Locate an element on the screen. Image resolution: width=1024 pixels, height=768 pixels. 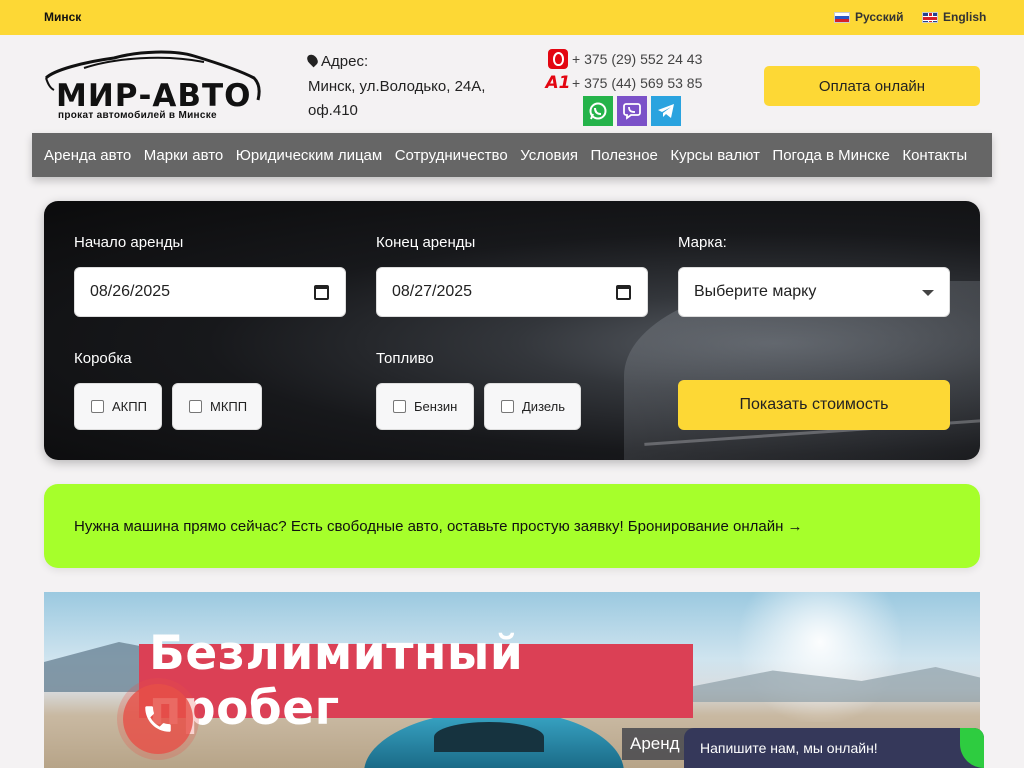
start-date-value: 08/26/2025 is located at coordinates (130, 291).